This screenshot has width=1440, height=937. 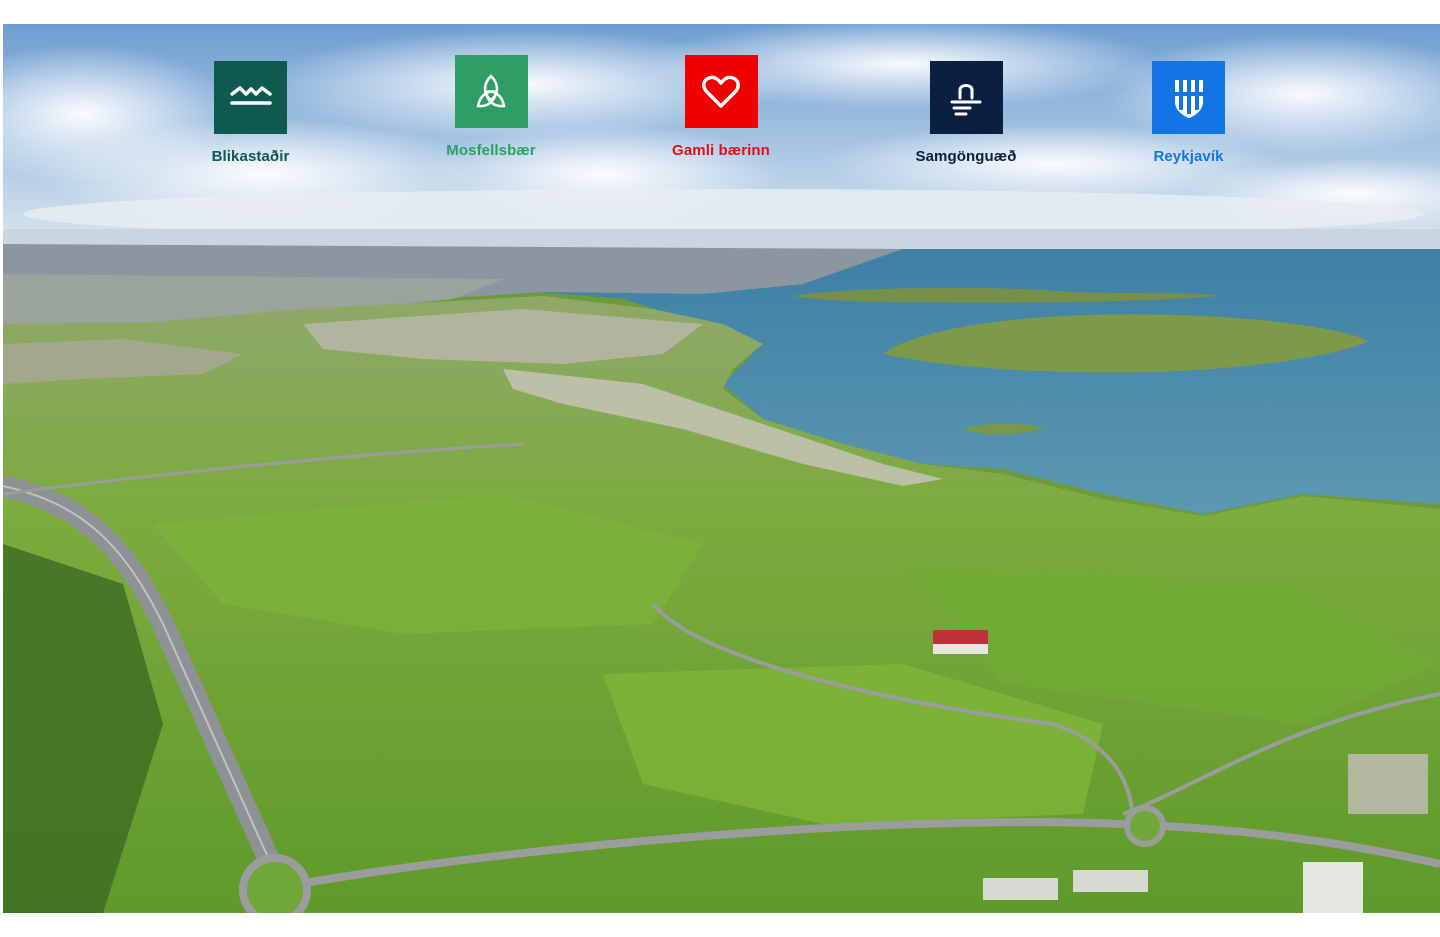 What do you see at coordinates (721, 91) in the screenshot?
I see `heart-icon` at bounding box center [721, 91].